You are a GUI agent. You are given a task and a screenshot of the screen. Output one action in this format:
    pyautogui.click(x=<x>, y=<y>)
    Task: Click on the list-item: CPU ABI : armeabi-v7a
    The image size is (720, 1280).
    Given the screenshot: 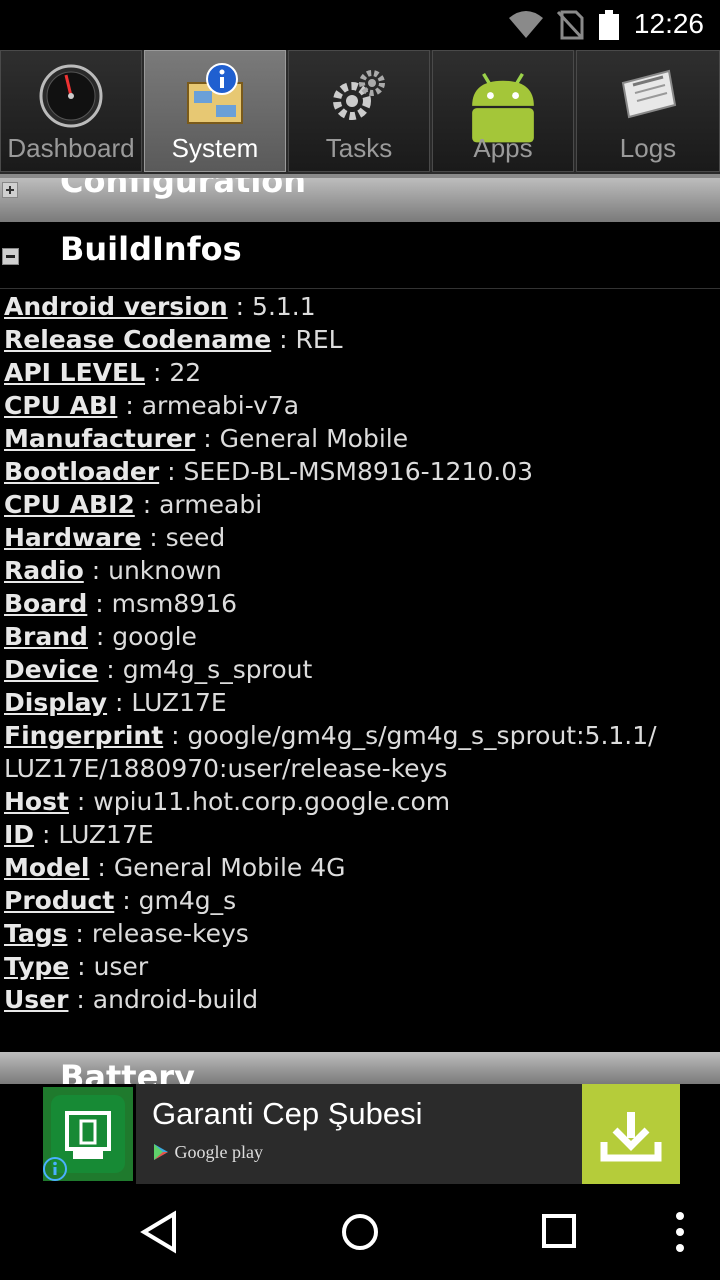 What is the action you would take?
    pyautogui.click(x=152, y=405)
    